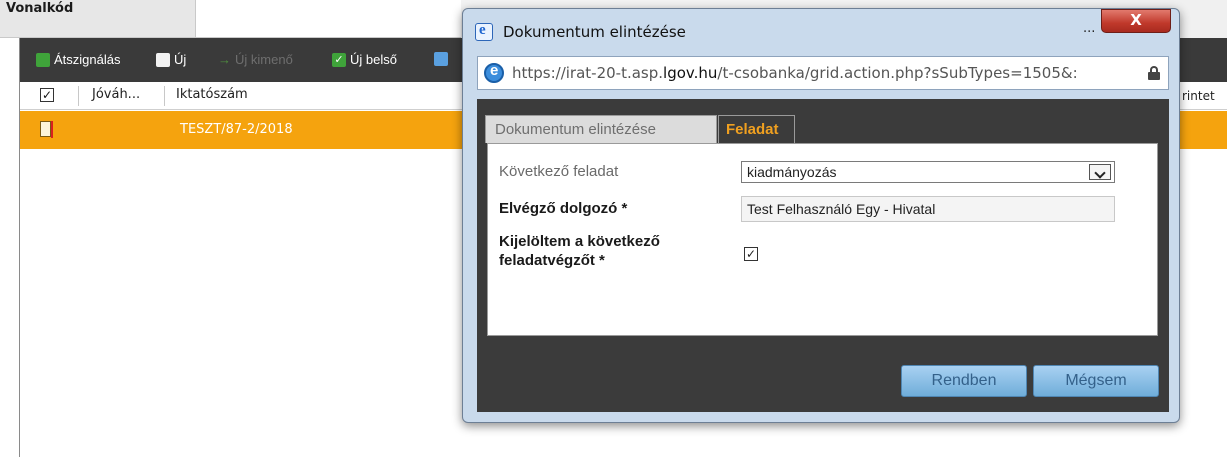 Image resolution: width=1227 pixels, height=457 pixels. I want to click on chevron-down-icon, so click(1100, 172).